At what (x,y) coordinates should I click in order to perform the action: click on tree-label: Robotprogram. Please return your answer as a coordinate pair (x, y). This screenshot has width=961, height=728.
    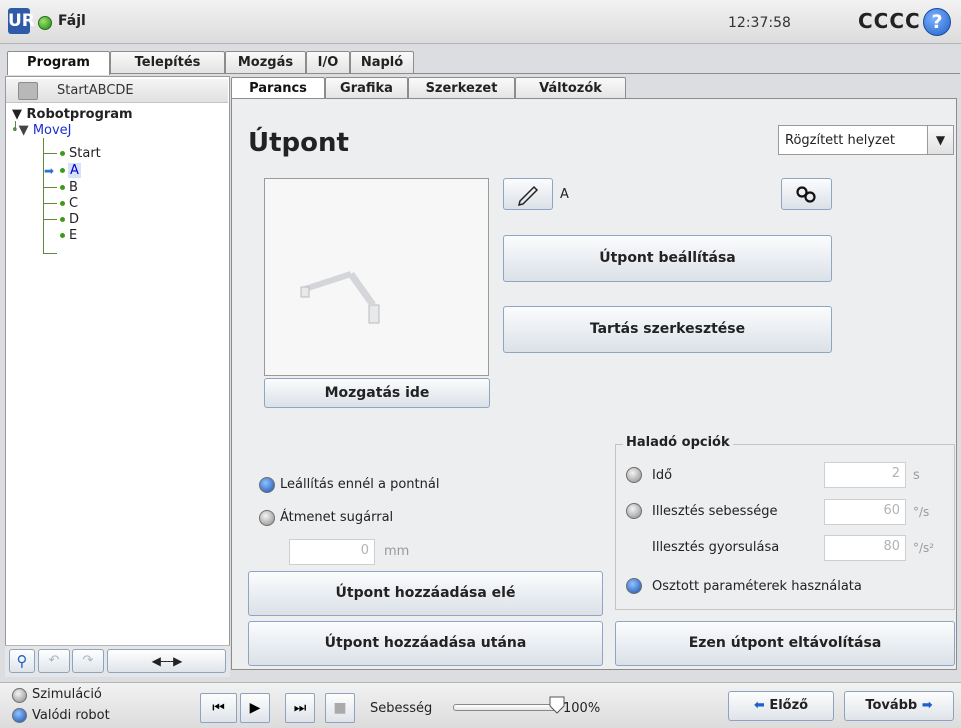
    Looking at the image, I should click on (79, 114).